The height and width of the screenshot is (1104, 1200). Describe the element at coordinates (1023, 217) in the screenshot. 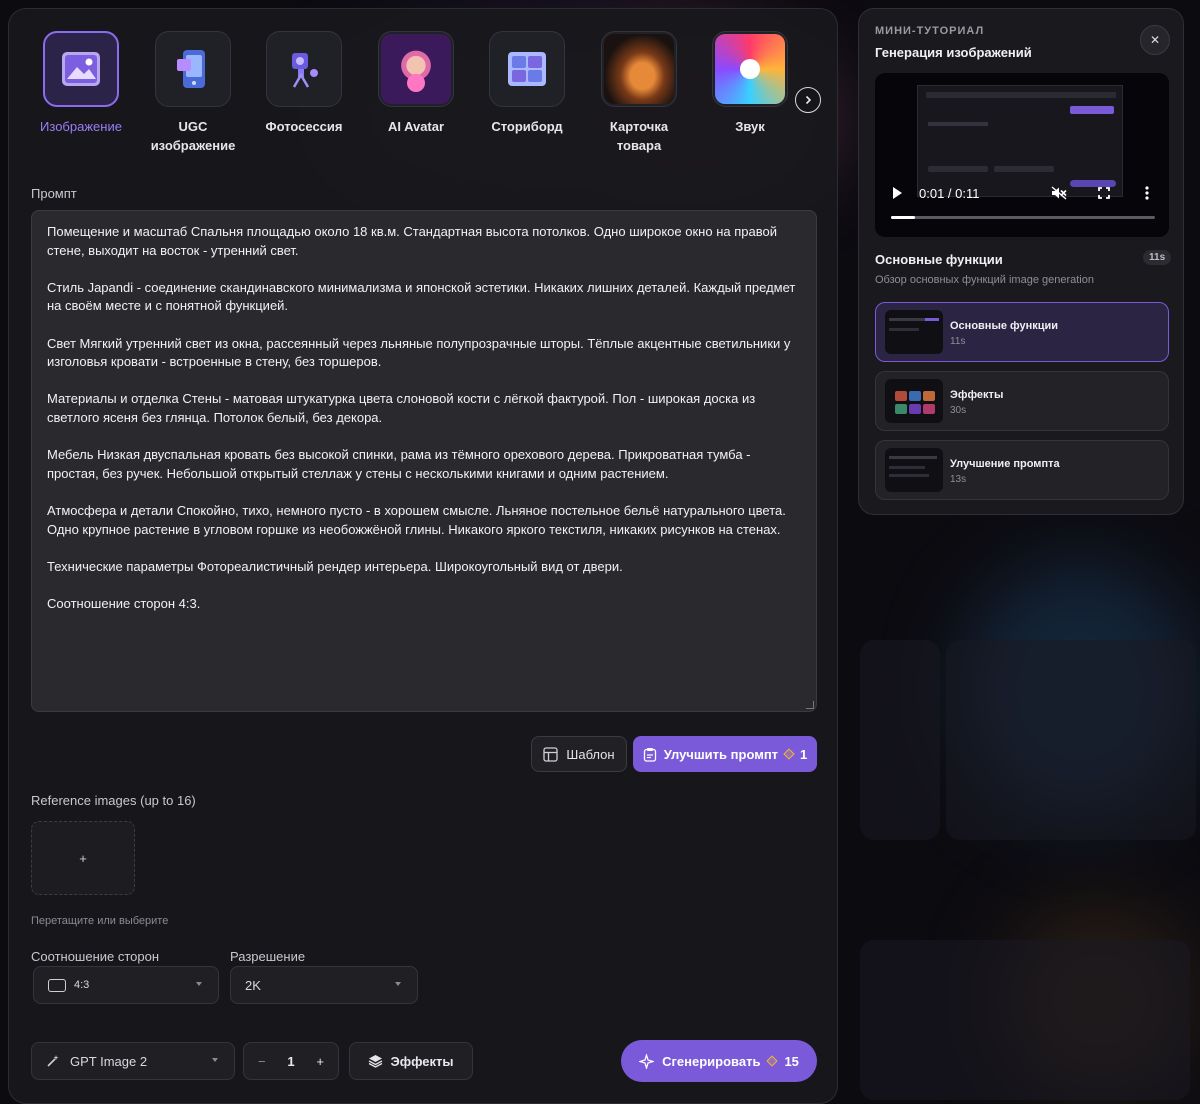

I see `video-progress-track` at that location.